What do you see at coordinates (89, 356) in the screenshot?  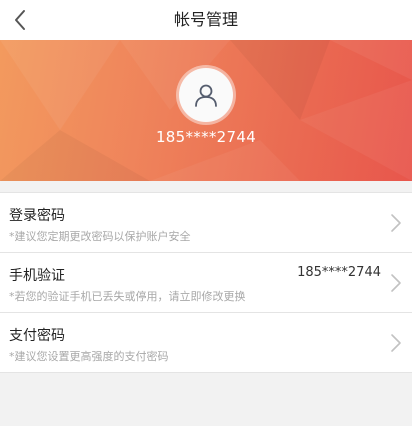 I see `row-subtitle: *建议您设置更高强度的支付密码` at bounding box center [89, 356].